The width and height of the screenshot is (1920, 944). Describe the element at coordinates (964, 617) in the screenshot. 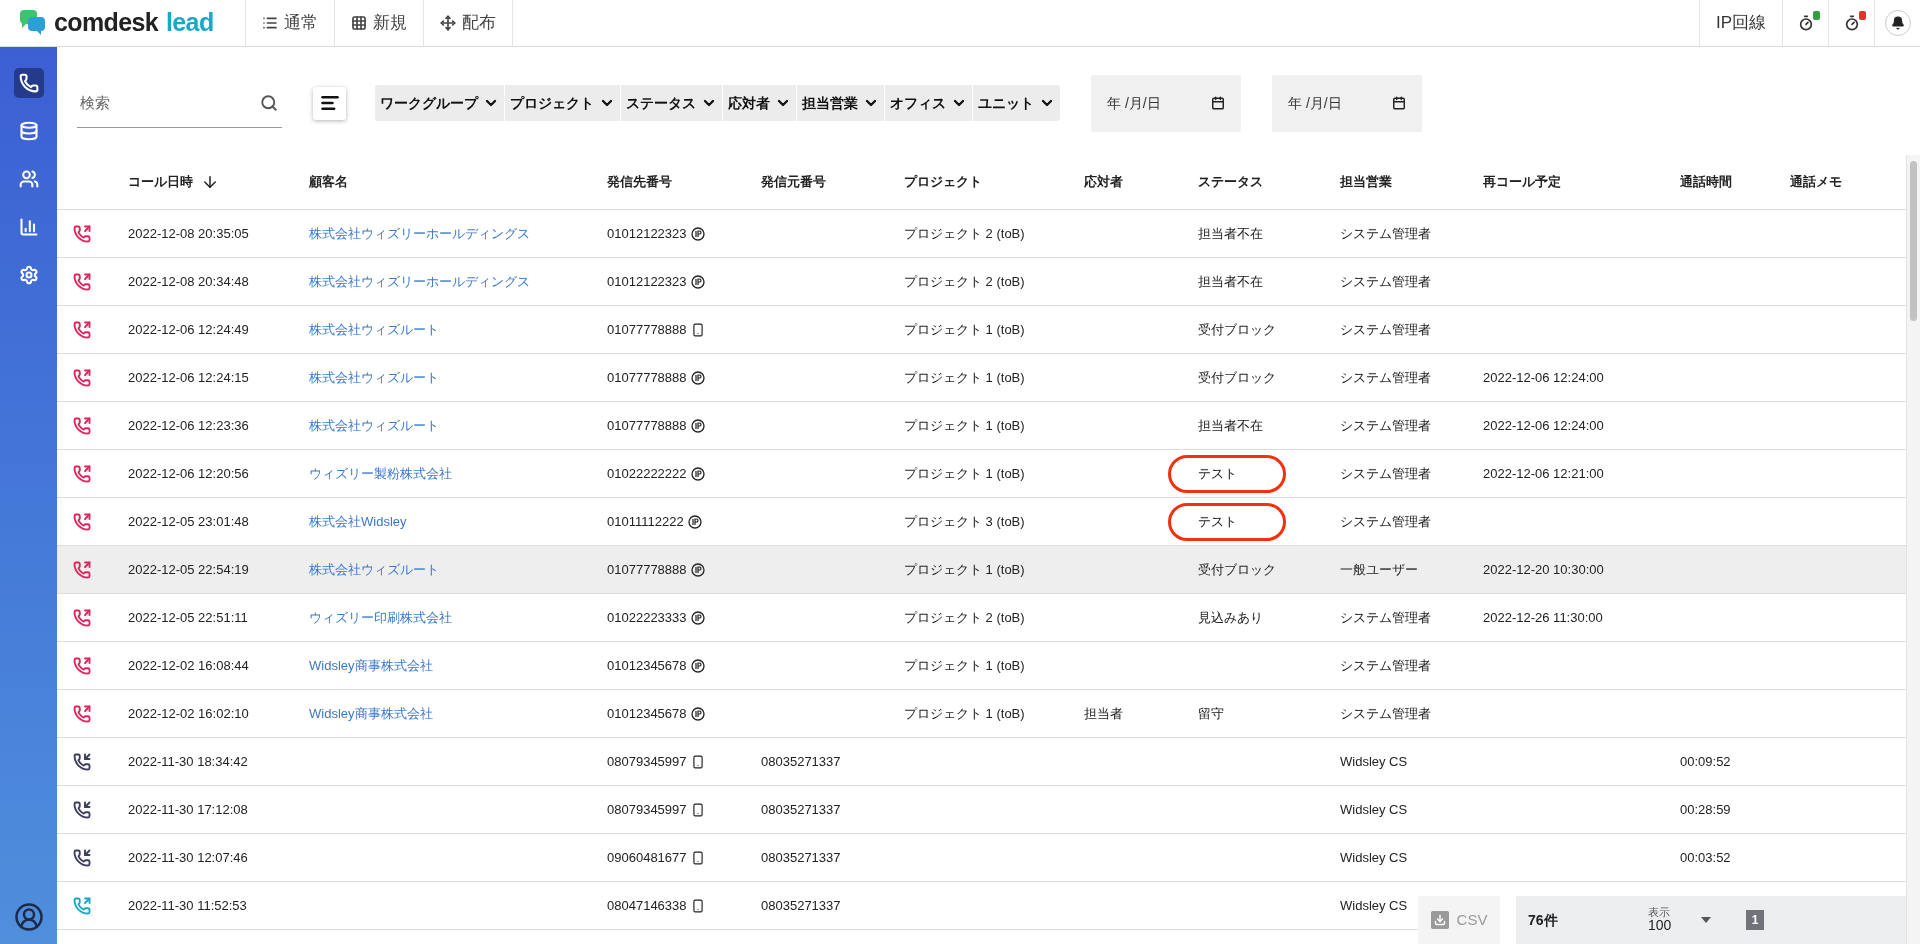

I see `project-name: プロジェクト 2 (toB)` at that location.